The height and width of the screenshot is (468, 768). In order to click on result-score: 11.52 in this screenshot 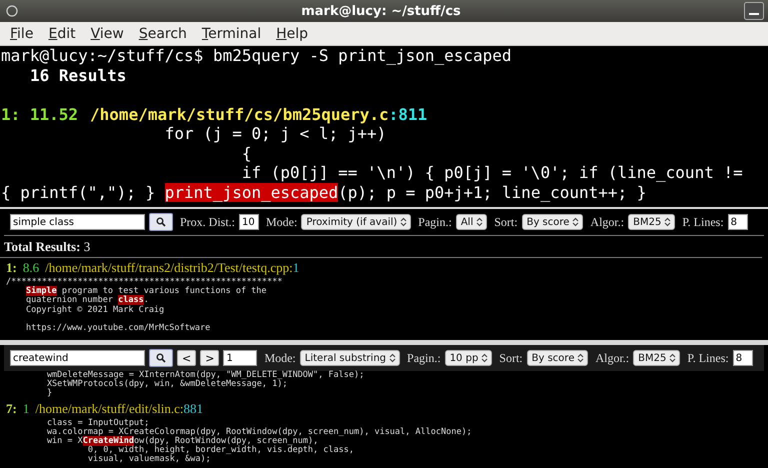, I will do `click(54, 114)`.